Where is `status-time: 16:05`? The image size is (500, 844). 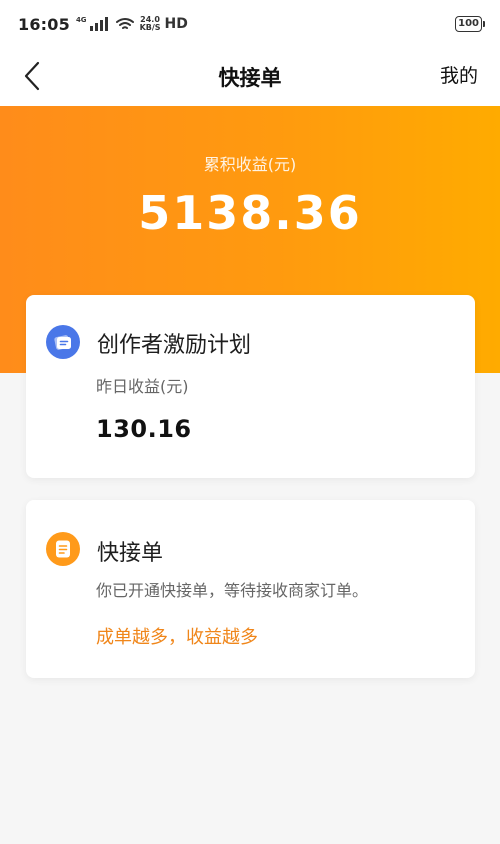 status-time: 16:05 is located at coordinates (44, 24).